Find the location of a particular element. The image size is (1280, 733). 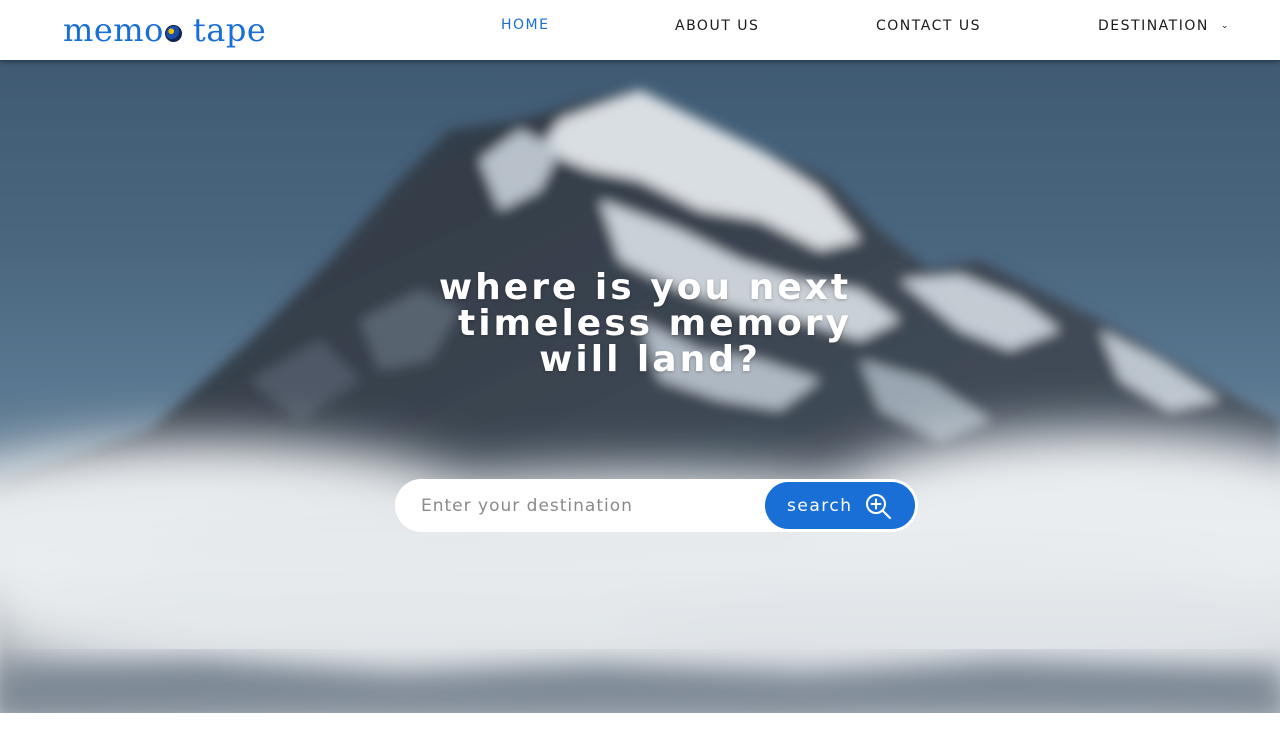

nav-destination-dropdown: DESTINATION ⌄ is located at coordinates (1164, 26).